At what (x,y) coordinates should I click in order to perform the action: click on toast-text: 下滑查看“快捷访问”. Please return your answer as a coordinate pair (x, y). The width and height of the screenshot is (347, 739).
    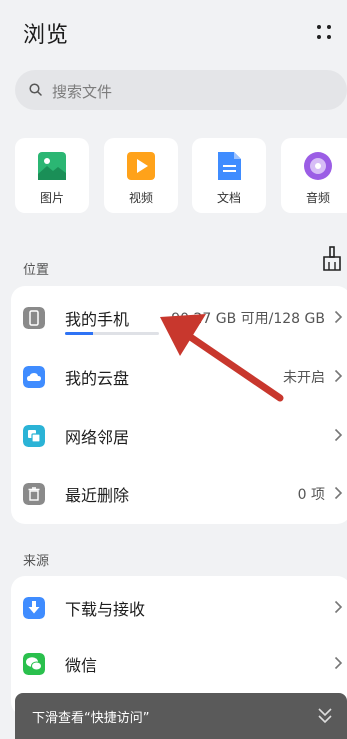
    Looking at the image, I should click on (91, 718).